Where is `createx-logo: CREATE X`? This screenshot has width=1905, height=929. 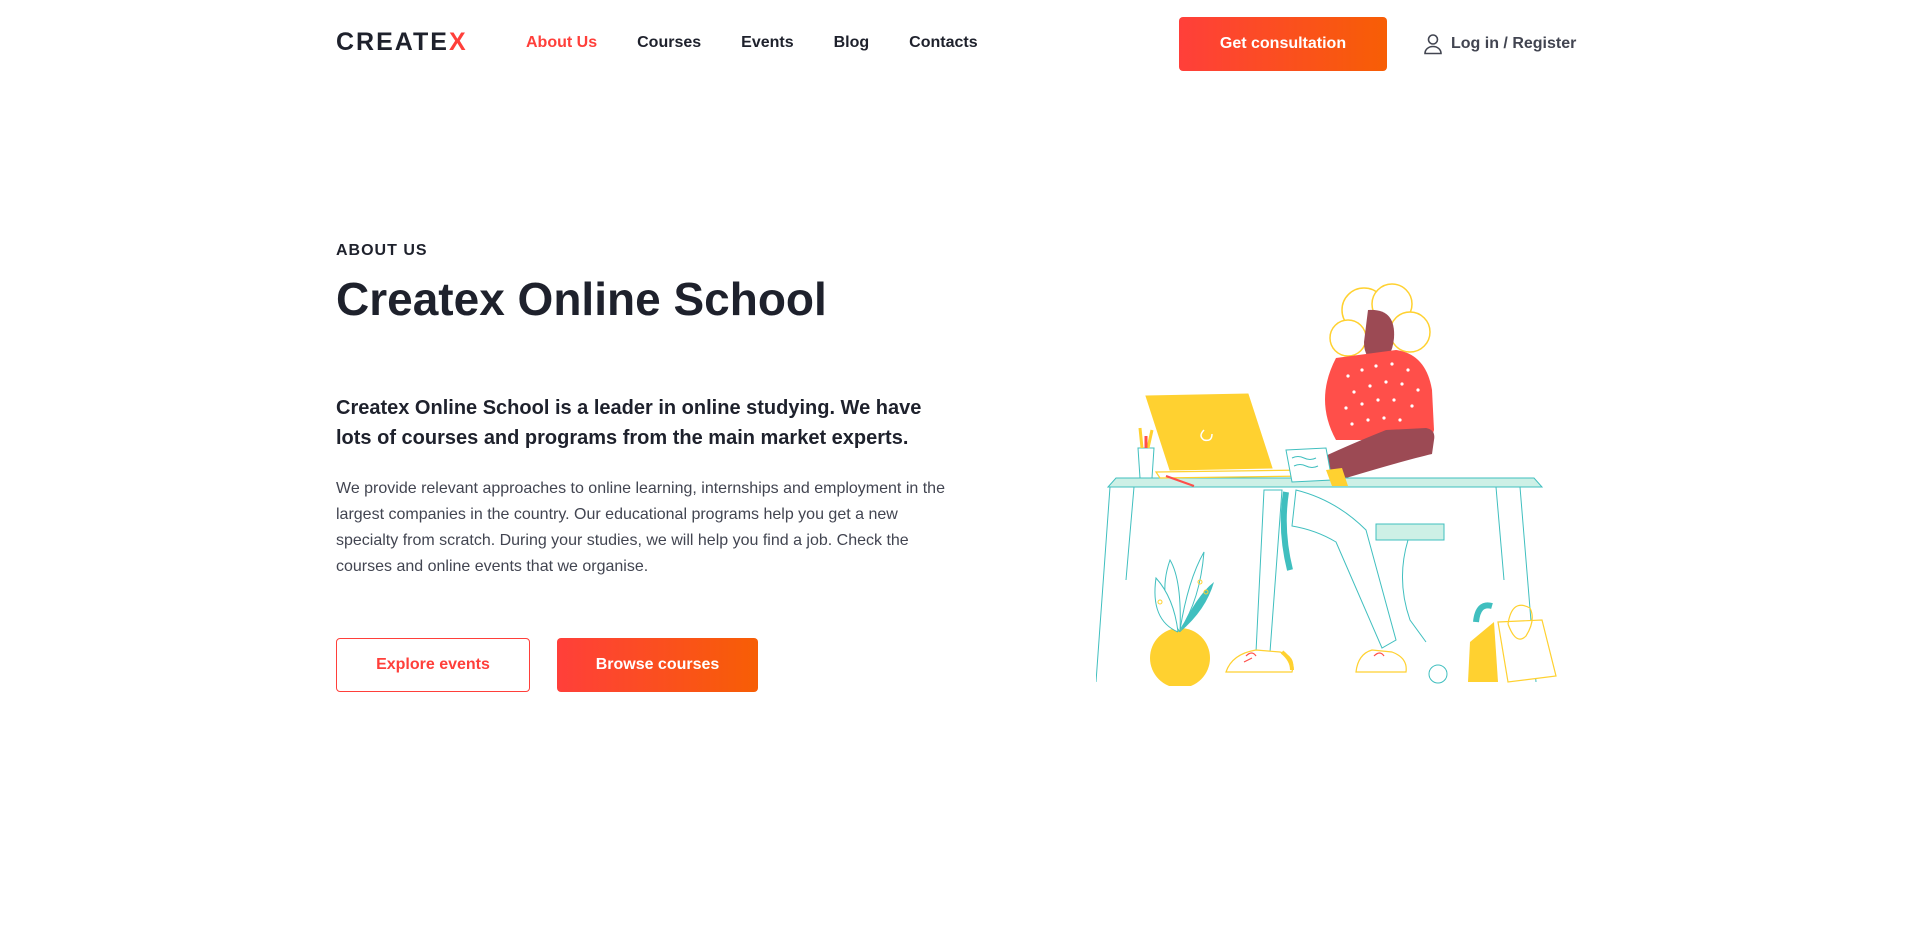 createx-logo: CREATE X is located at coordinates (402, 42).